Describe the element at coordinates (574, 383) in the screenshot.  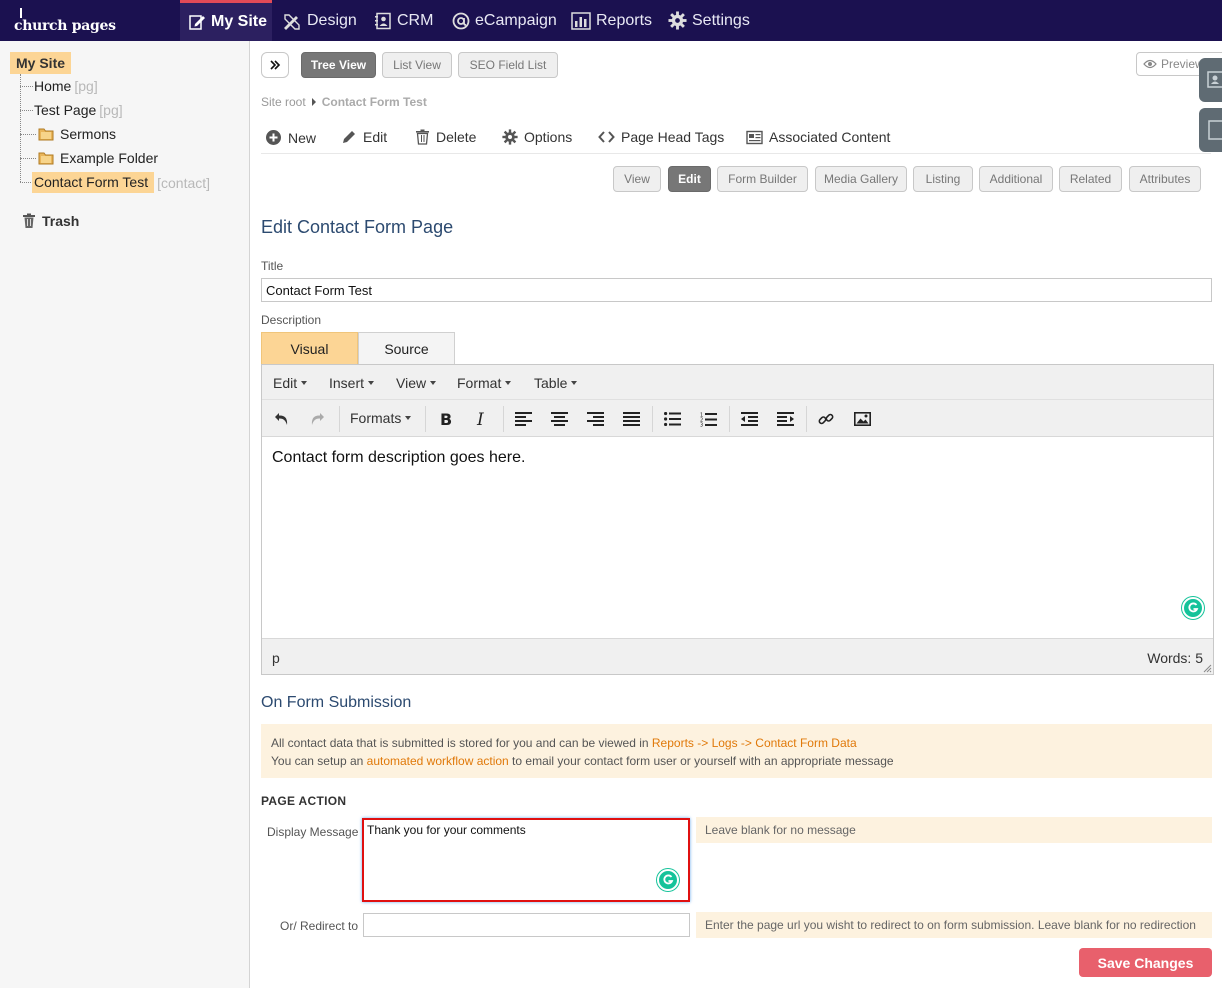
I see `dropdown-caret-icon` at that location.